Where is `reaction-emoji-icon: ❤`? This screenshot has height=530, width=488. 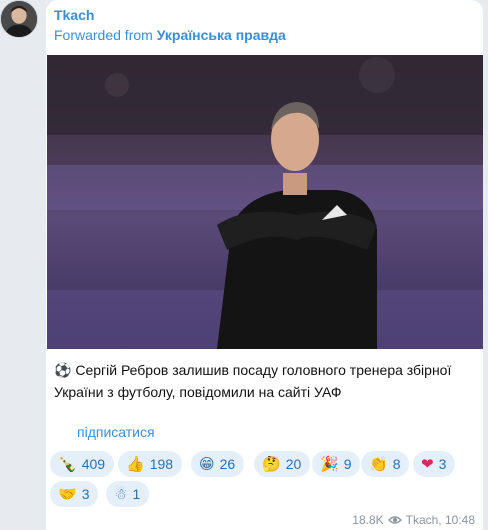
reaction-emoji-icon: ❤ is located at coordinates (427, 463).